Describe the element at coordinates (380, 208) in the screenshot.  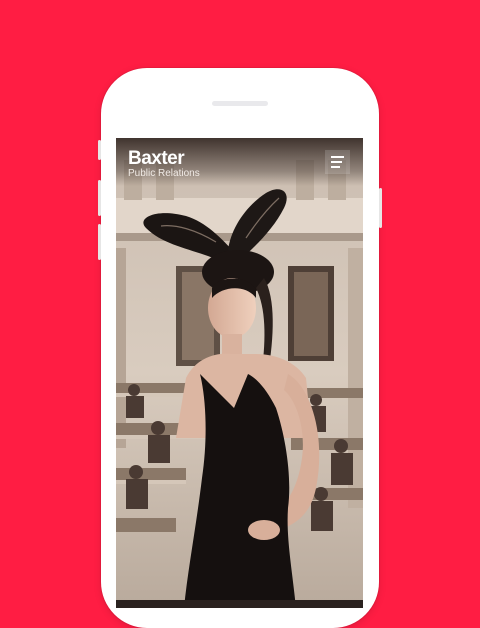
I see `power-button` at that location.